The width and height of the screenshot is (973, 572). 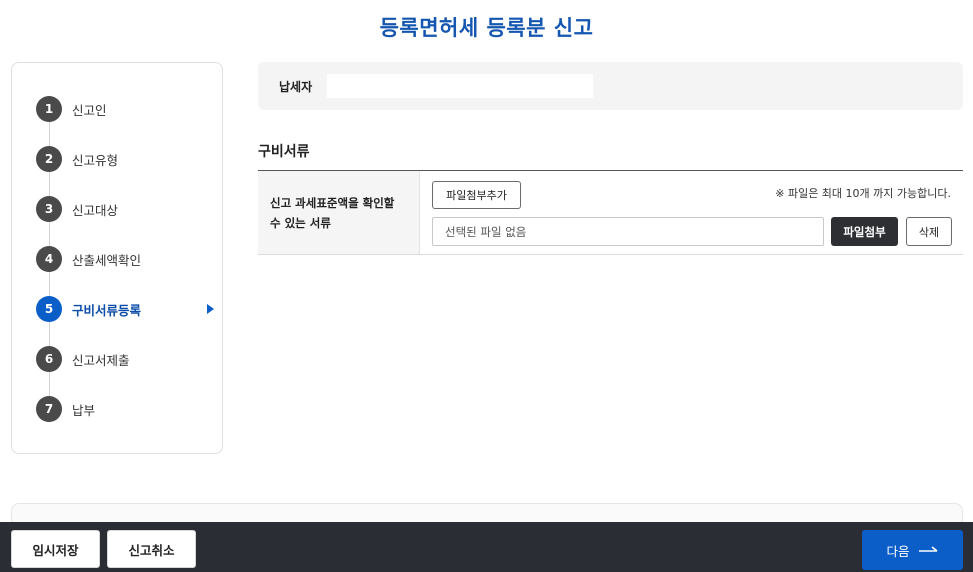 I want to click on next-button: 다음, so click(x=912, y=550).